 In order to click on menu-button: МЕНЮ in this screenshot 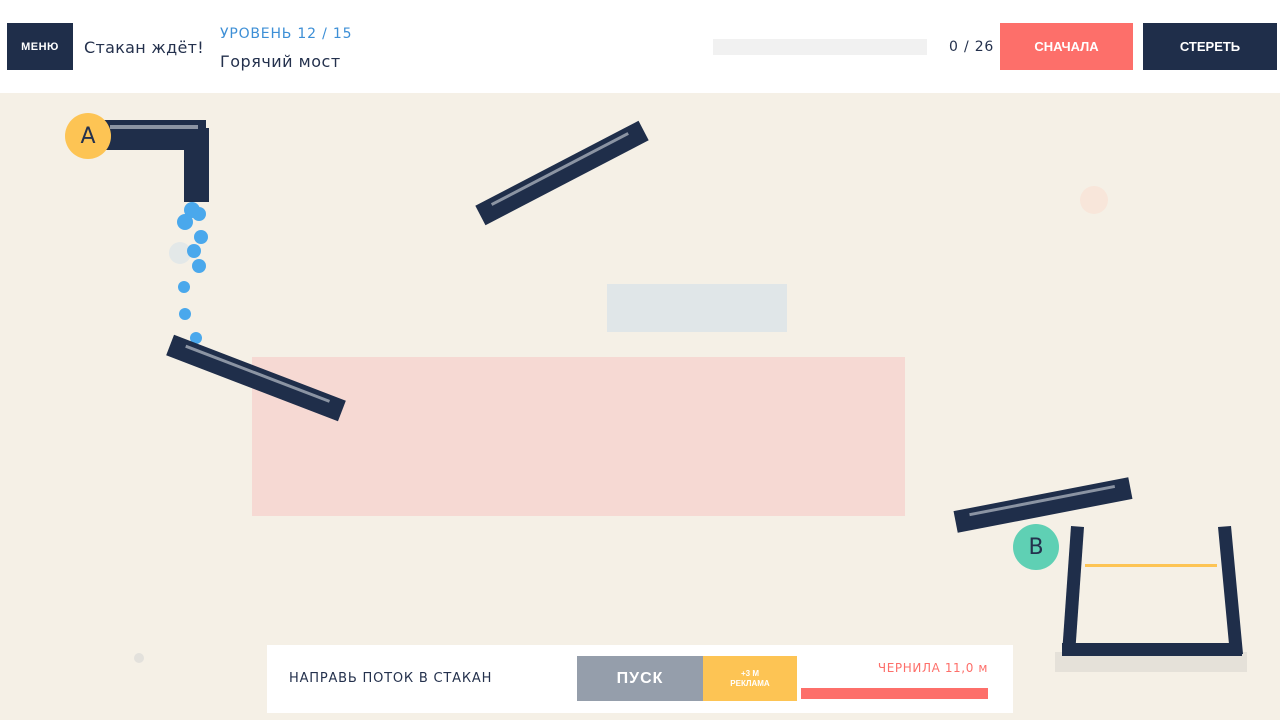, I will do `click(40, 46)`.